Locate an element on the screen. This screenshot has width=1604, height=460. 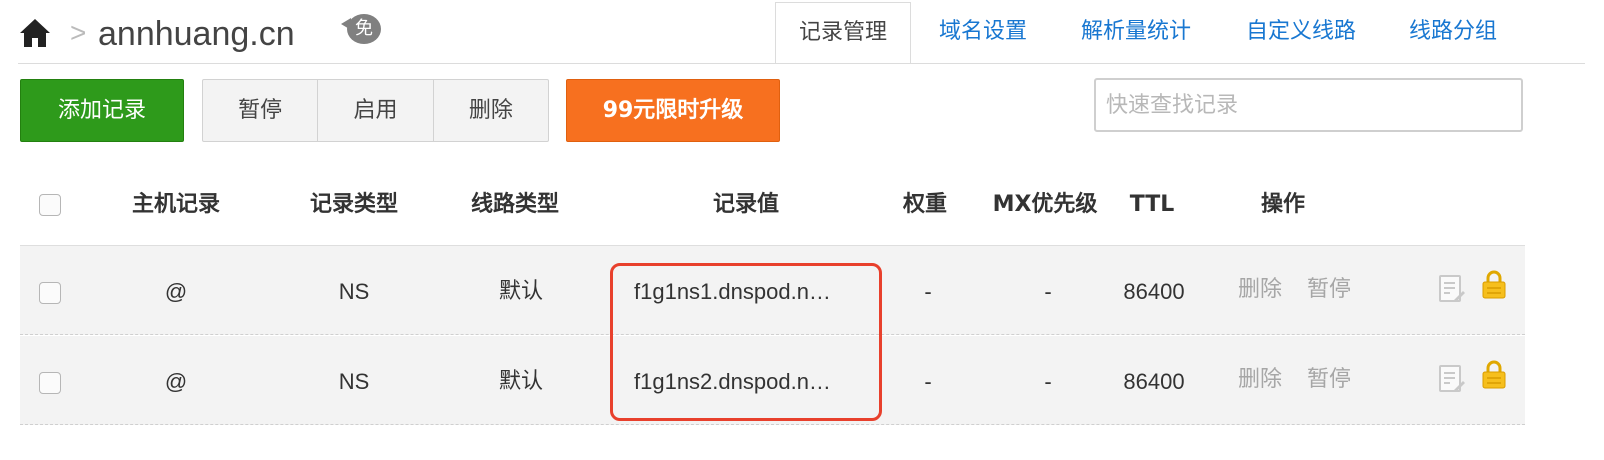
upgrade-button: 99元限时升级 is located at coordinates (673, 110).